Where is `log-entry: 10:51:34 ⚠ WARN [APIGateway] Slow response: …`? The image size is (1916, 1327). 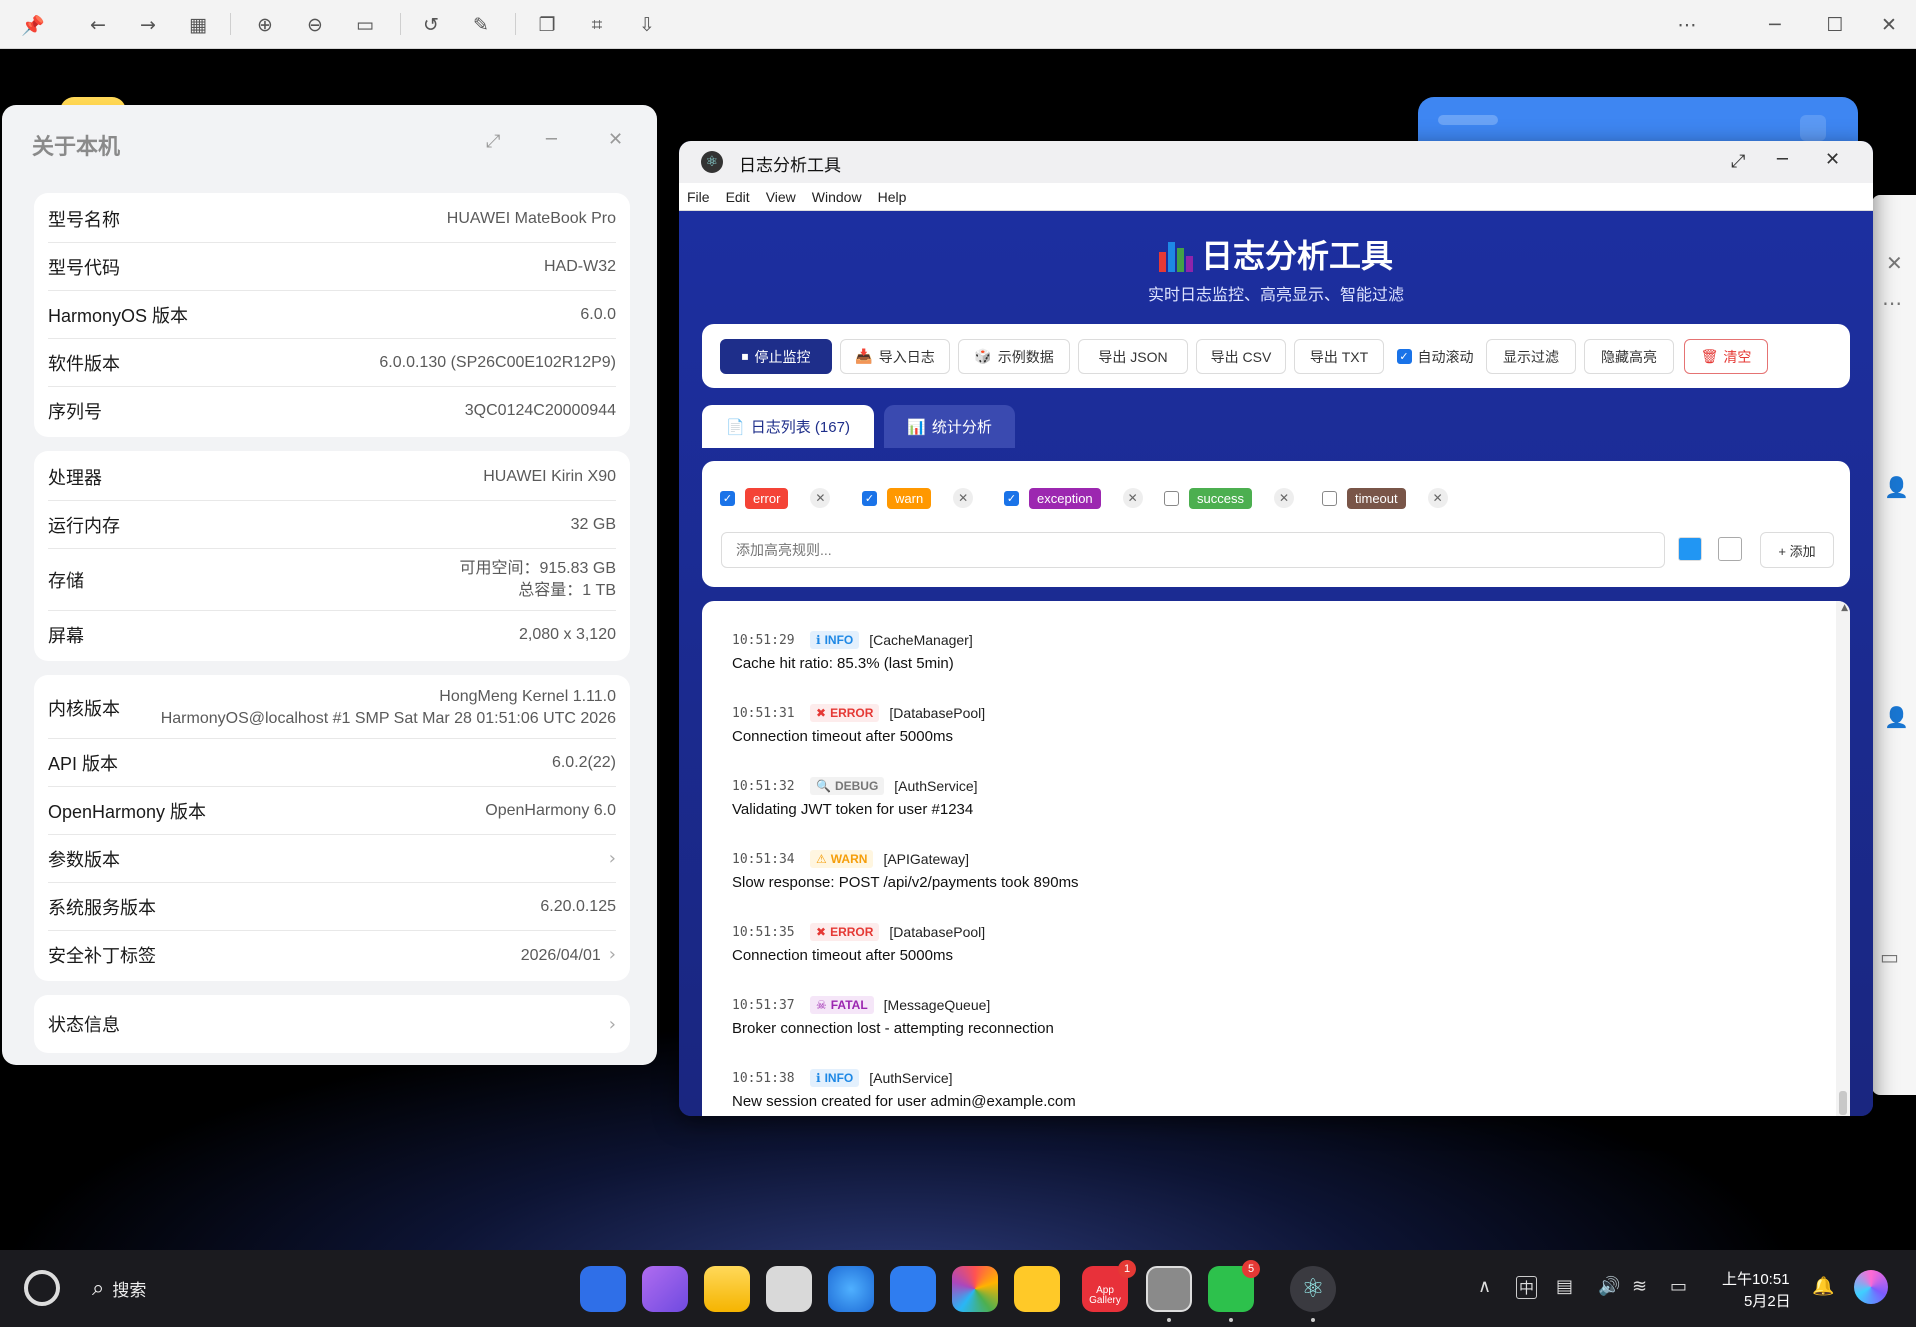 log-entry: 10:51:34 ⚠ WARN [APIGateway] Slow response: … is located at coordinates (1272, 869).